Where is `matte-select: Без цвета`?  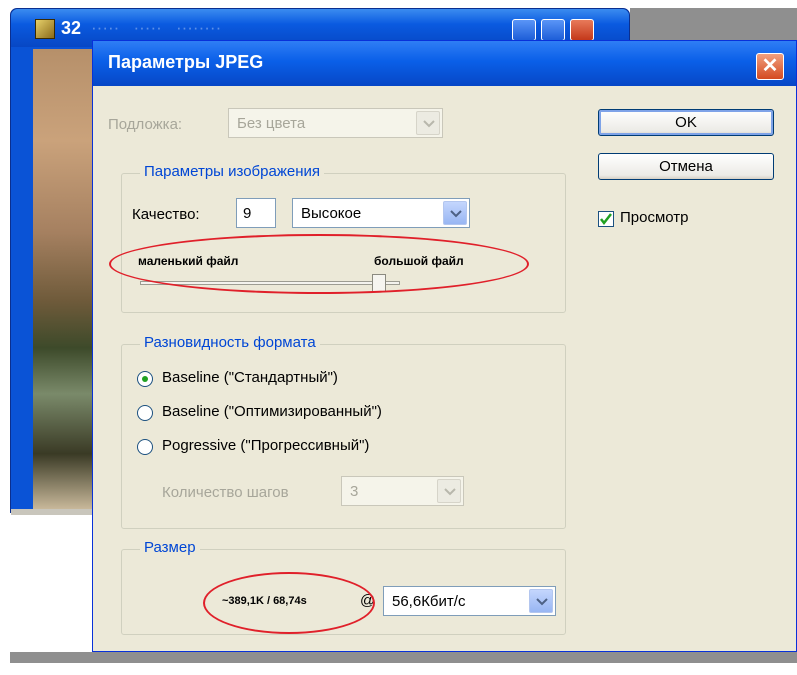 matte-select: Без цвета is located at coordinates (335, 123).